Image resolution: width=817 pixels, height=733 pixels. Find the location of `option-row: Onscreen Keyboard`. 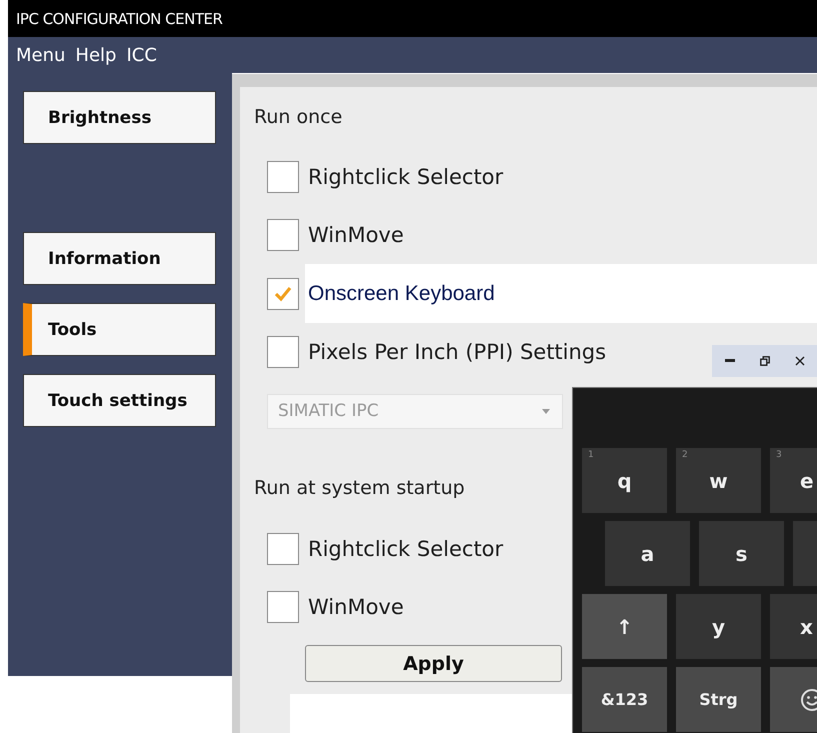

option-row: Onscreen Keyboard is located at coordinates (542, 293).